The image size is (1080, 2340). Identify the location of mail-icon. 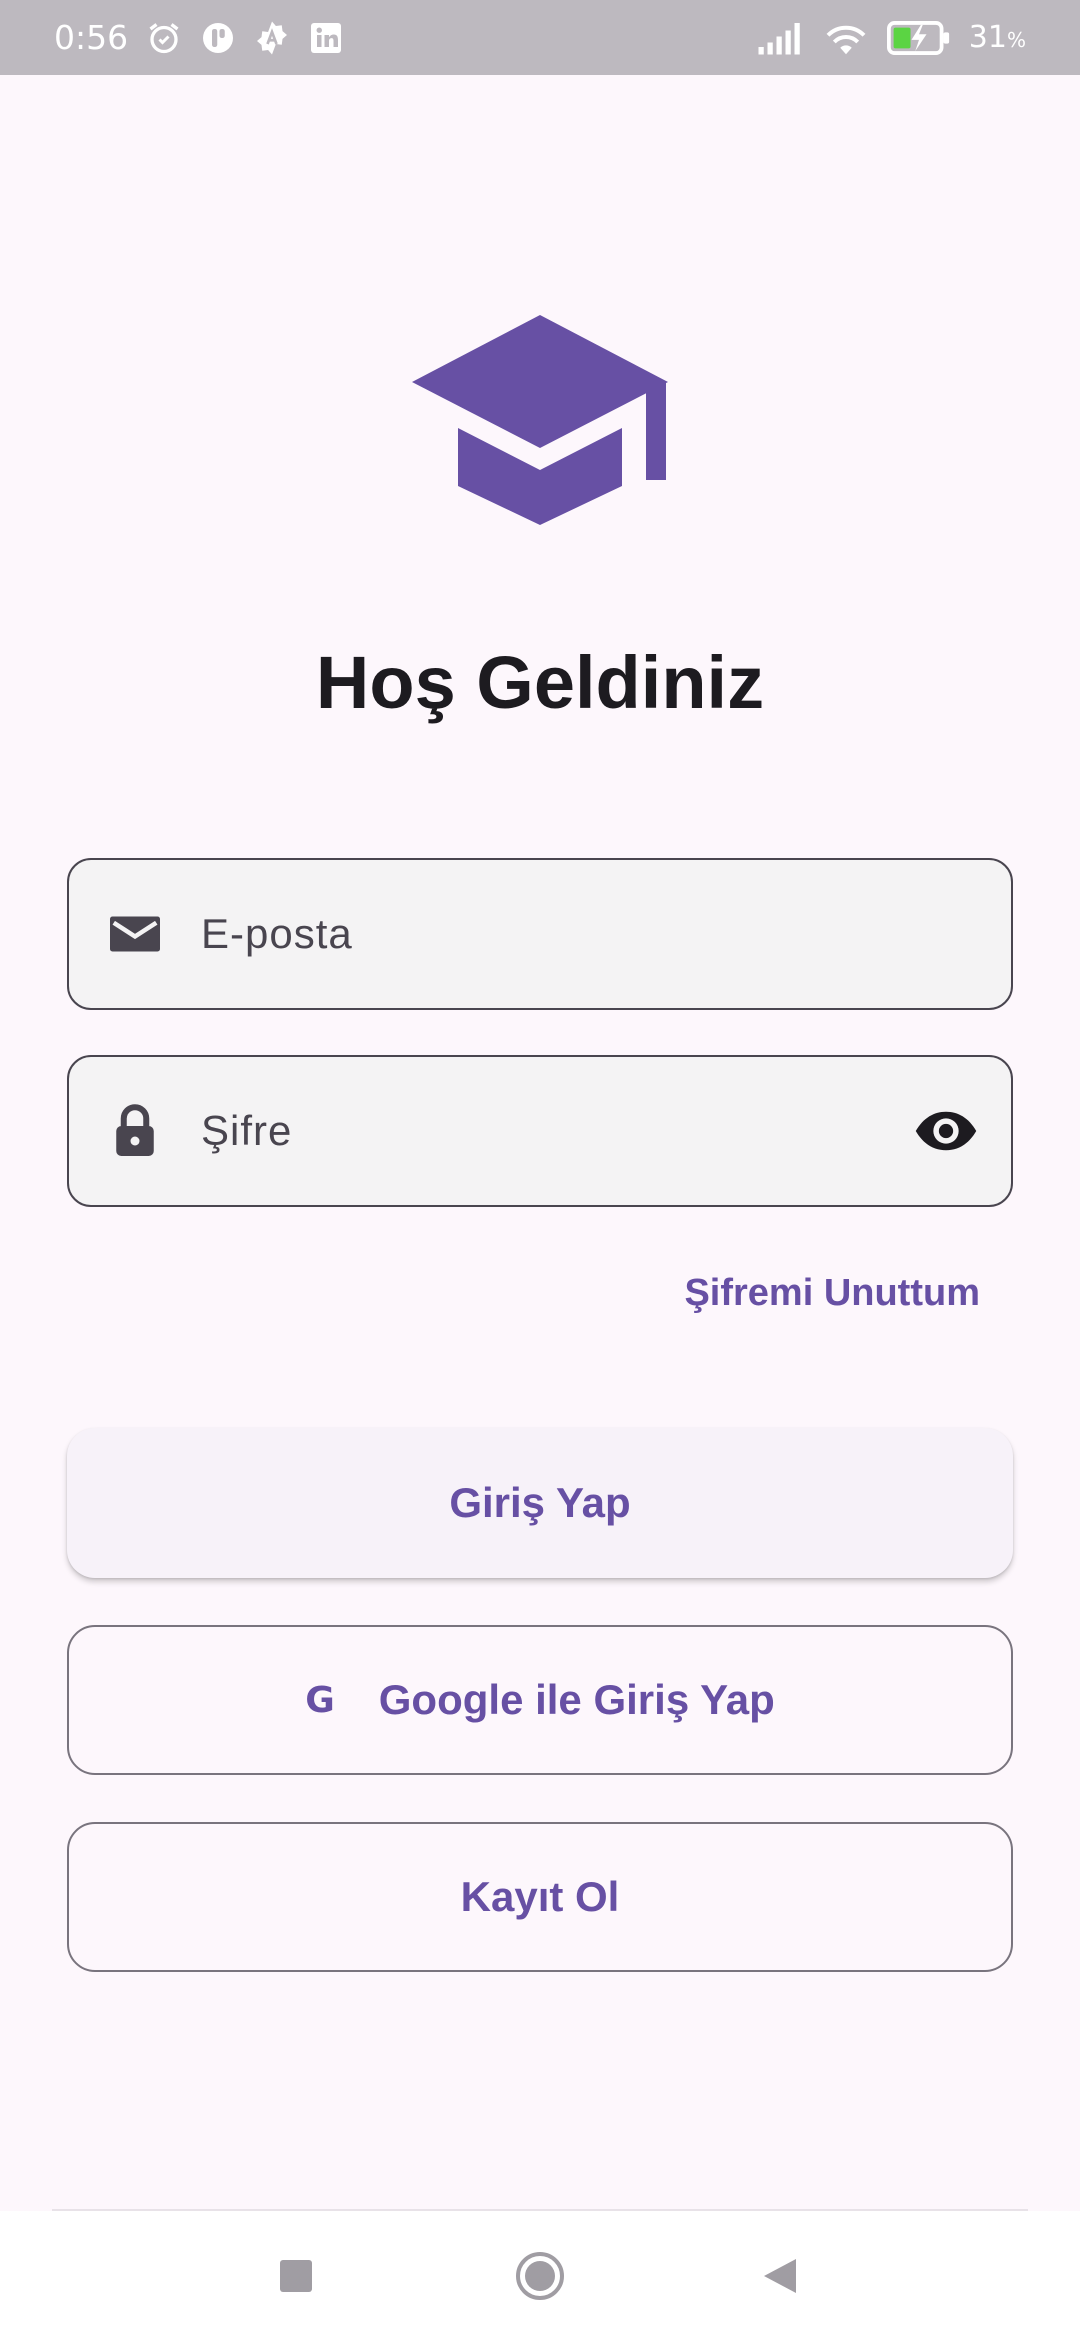
(135, 934).